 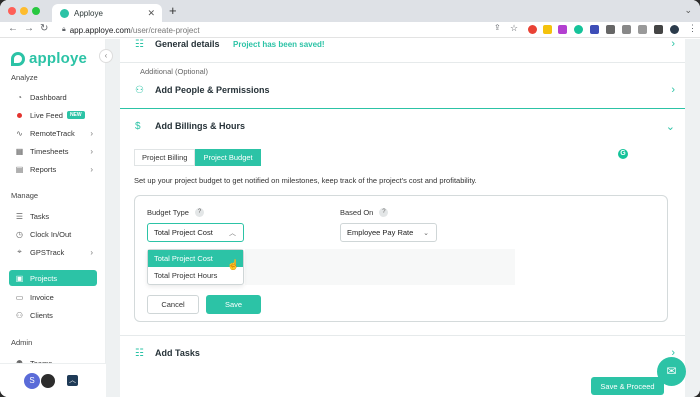 What do you see at coordinates (233, 304) in the screenshot?
I see `save-button: Save` at bounding box center [233, 304].